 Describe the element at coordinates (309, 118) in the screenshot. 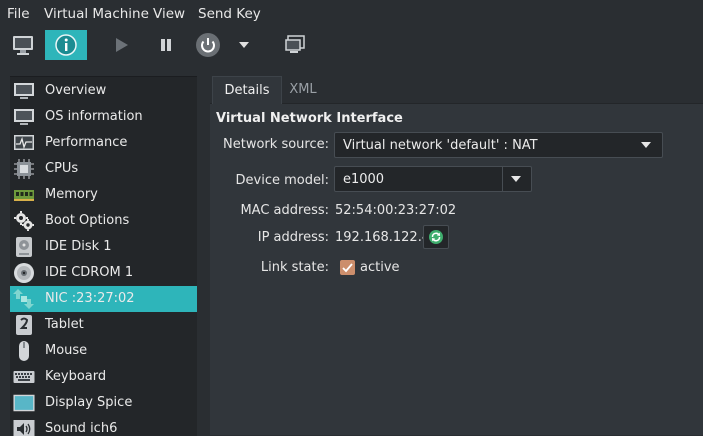

I see `section-title: Virtual Network Interface` at that location.